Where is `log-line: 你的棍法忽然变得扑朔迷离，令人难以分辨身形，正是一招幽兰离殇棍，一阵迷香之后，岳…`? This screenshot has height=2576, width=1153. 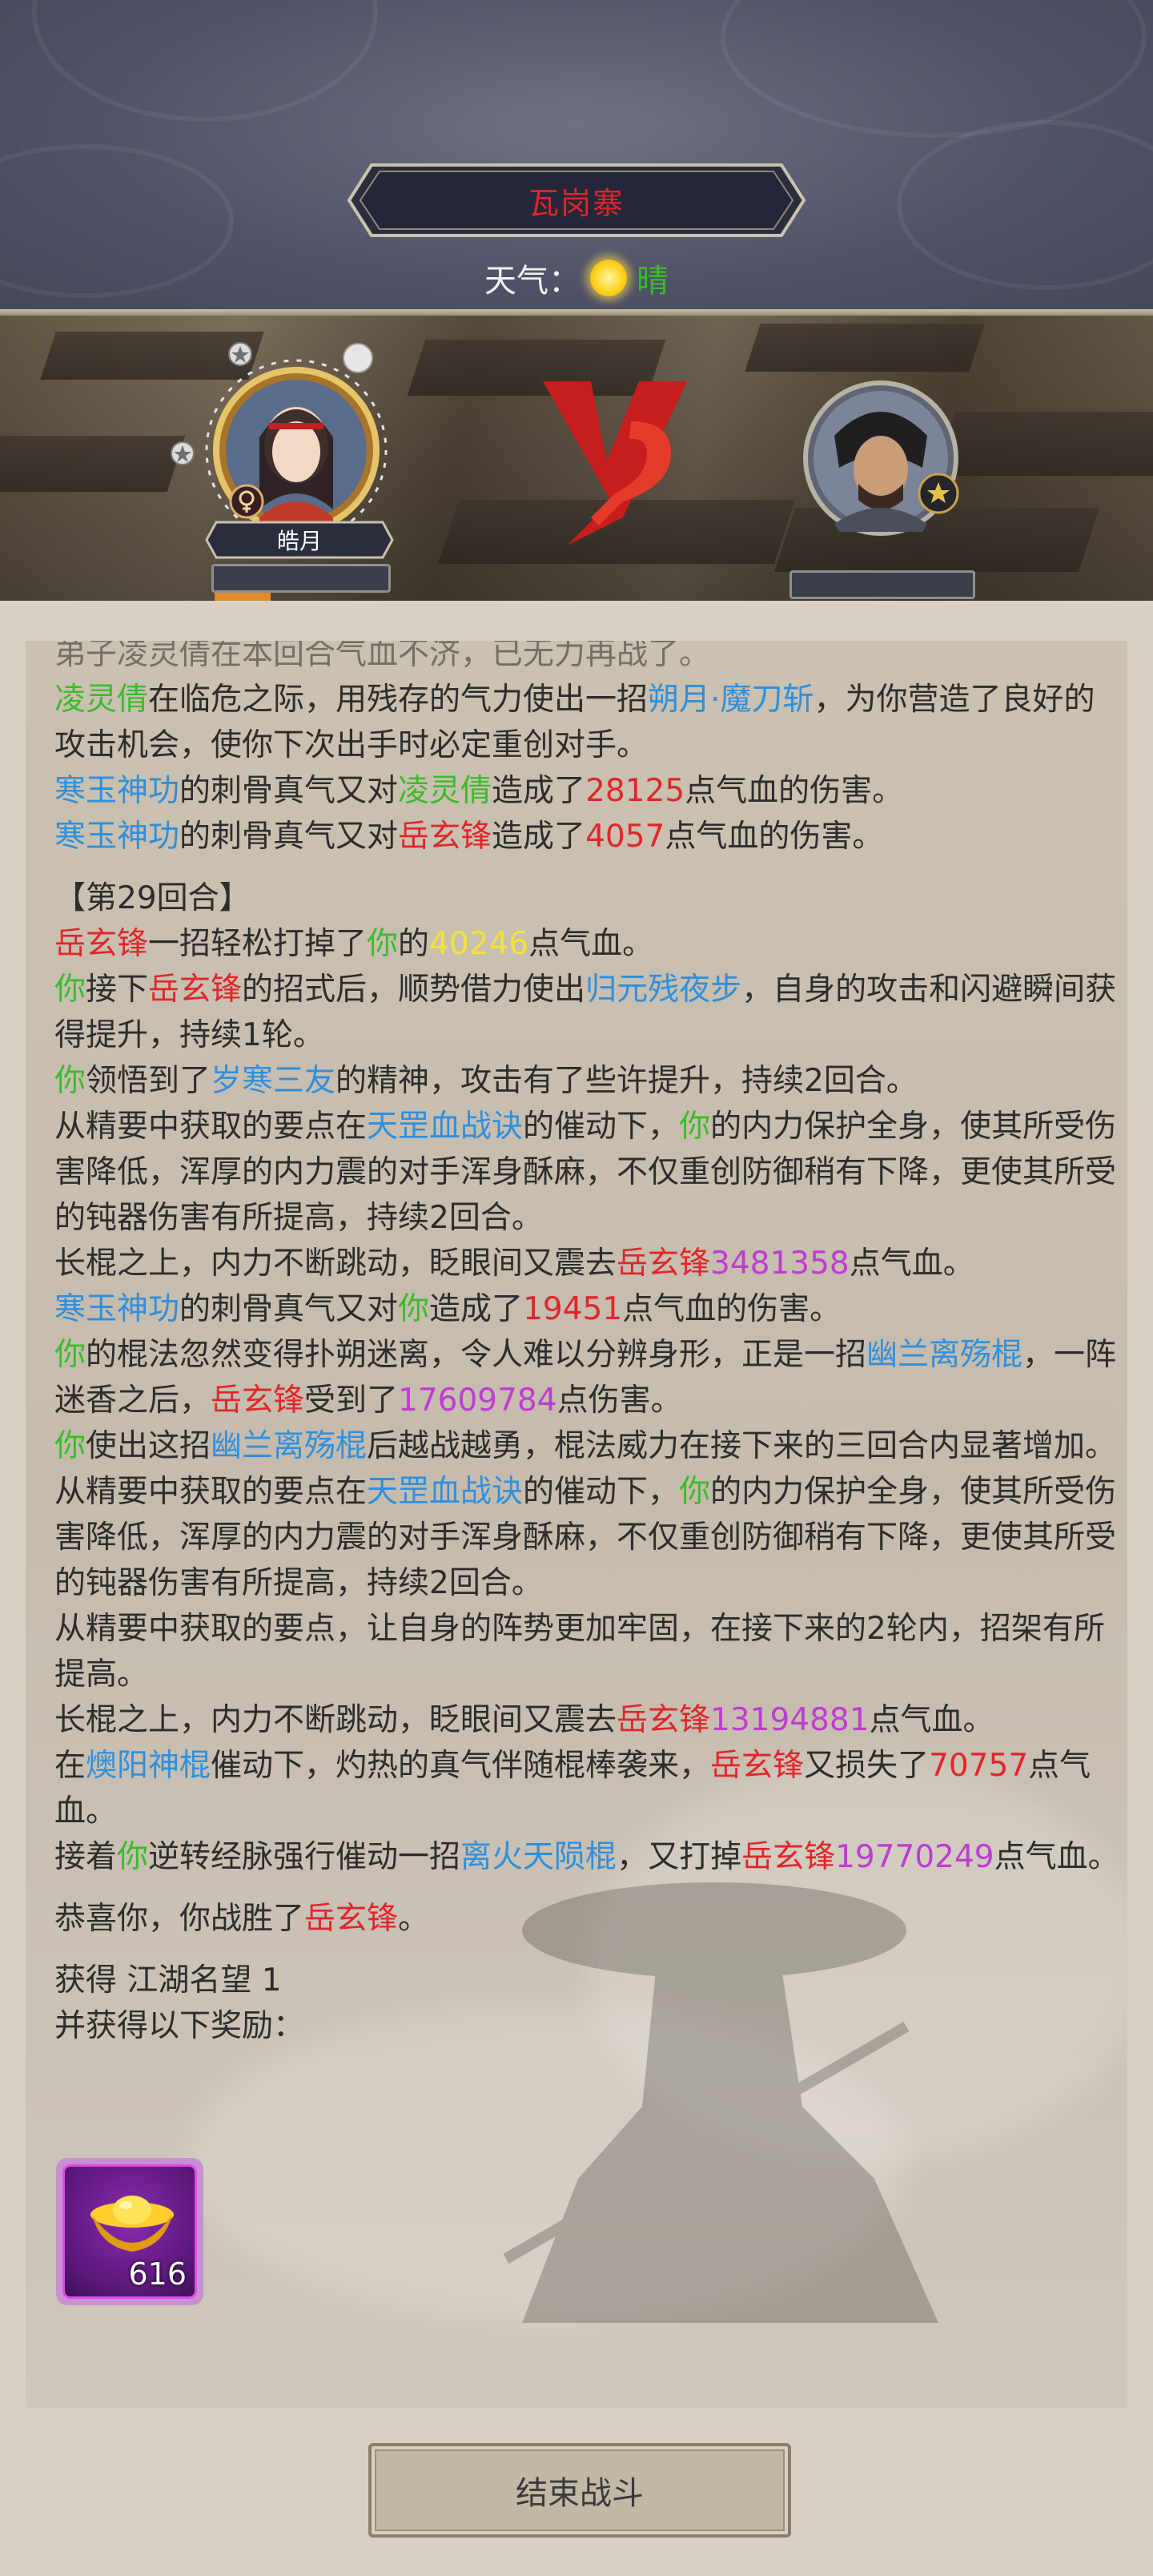
log-line: 你的棍法忽然变得扑朔迷离，令人难以分辨身形，正是一招幽兰离殇棍，一阵迷香之后，岳… is located at coordinates (586, 1377).